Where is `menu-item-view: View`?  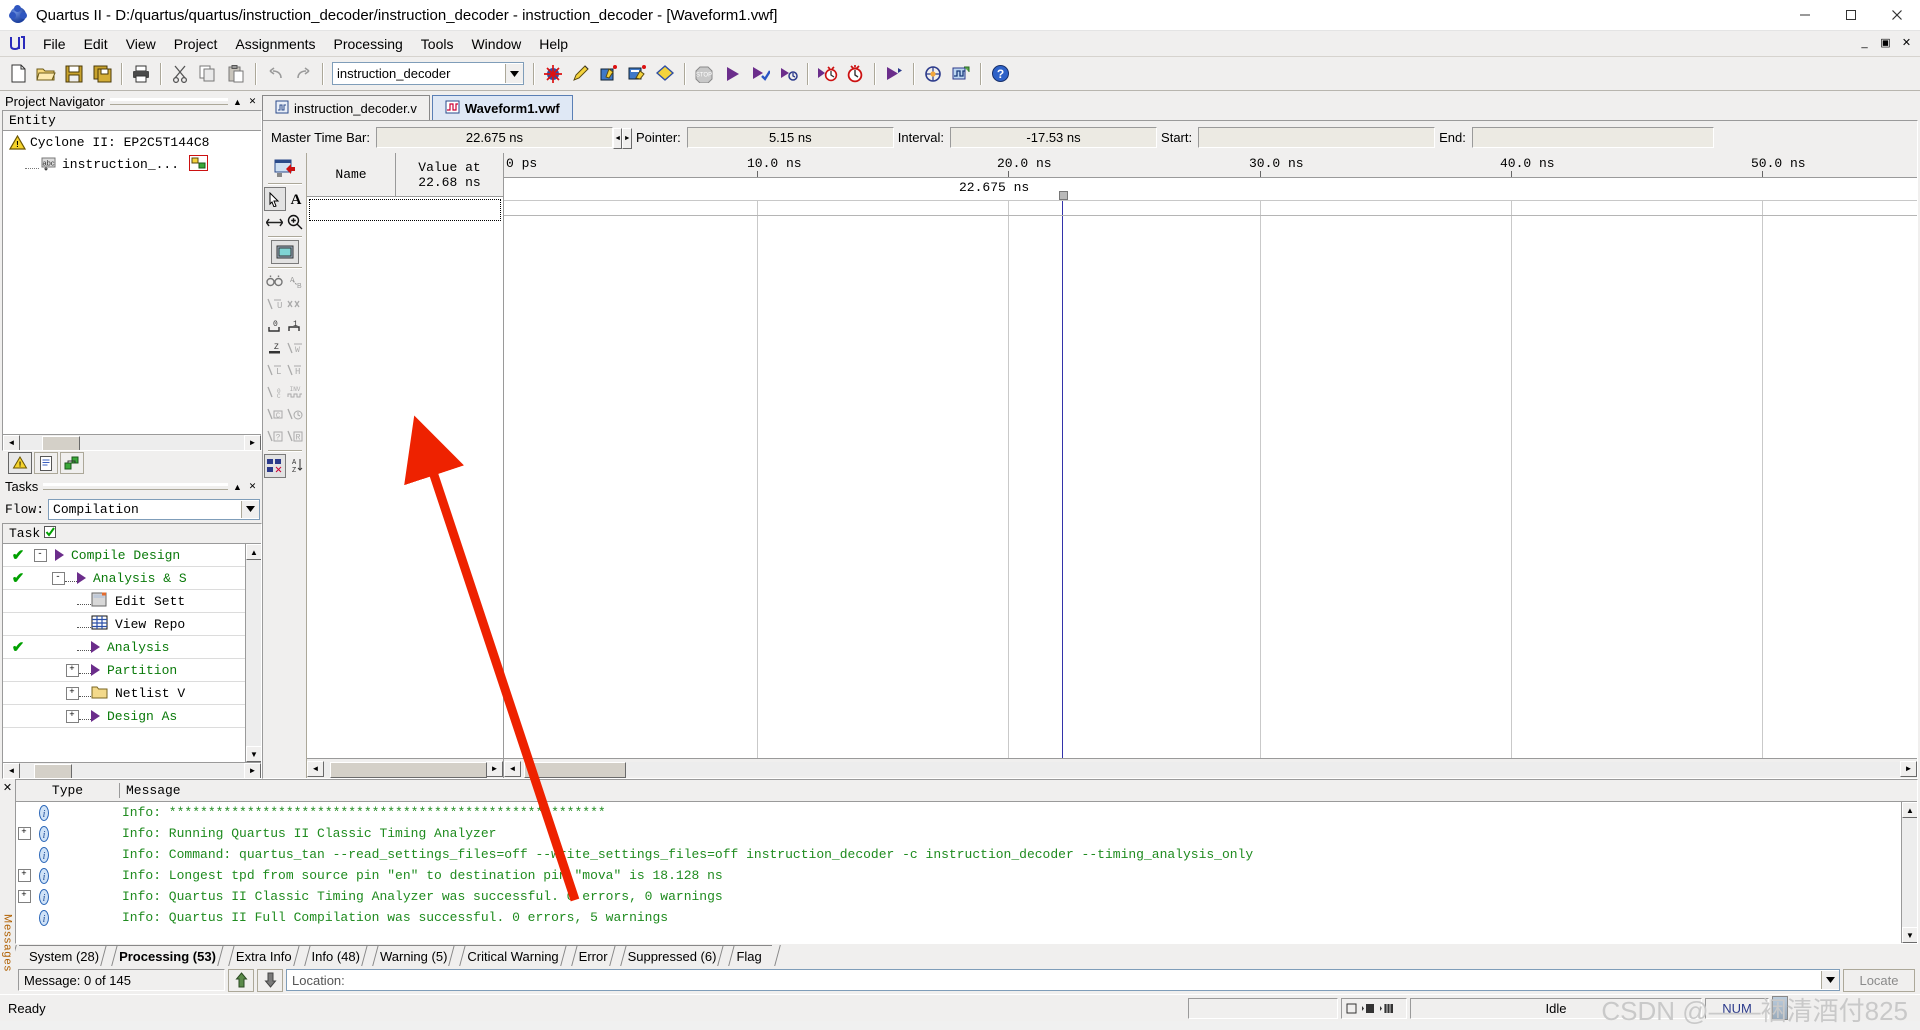
menu-item-view: View is located at coordinates (141, 44).